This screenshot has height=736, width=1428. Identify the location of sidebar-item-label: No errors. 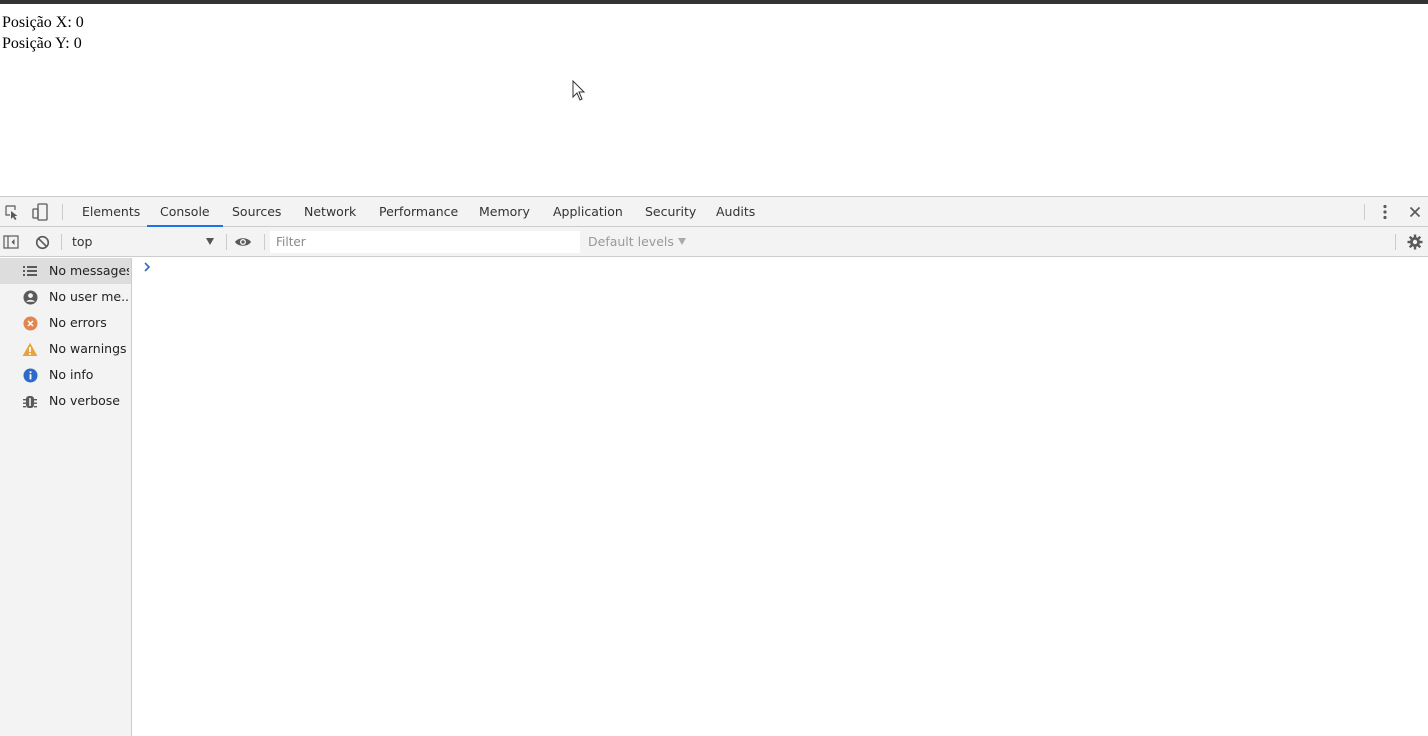
(78, 322).